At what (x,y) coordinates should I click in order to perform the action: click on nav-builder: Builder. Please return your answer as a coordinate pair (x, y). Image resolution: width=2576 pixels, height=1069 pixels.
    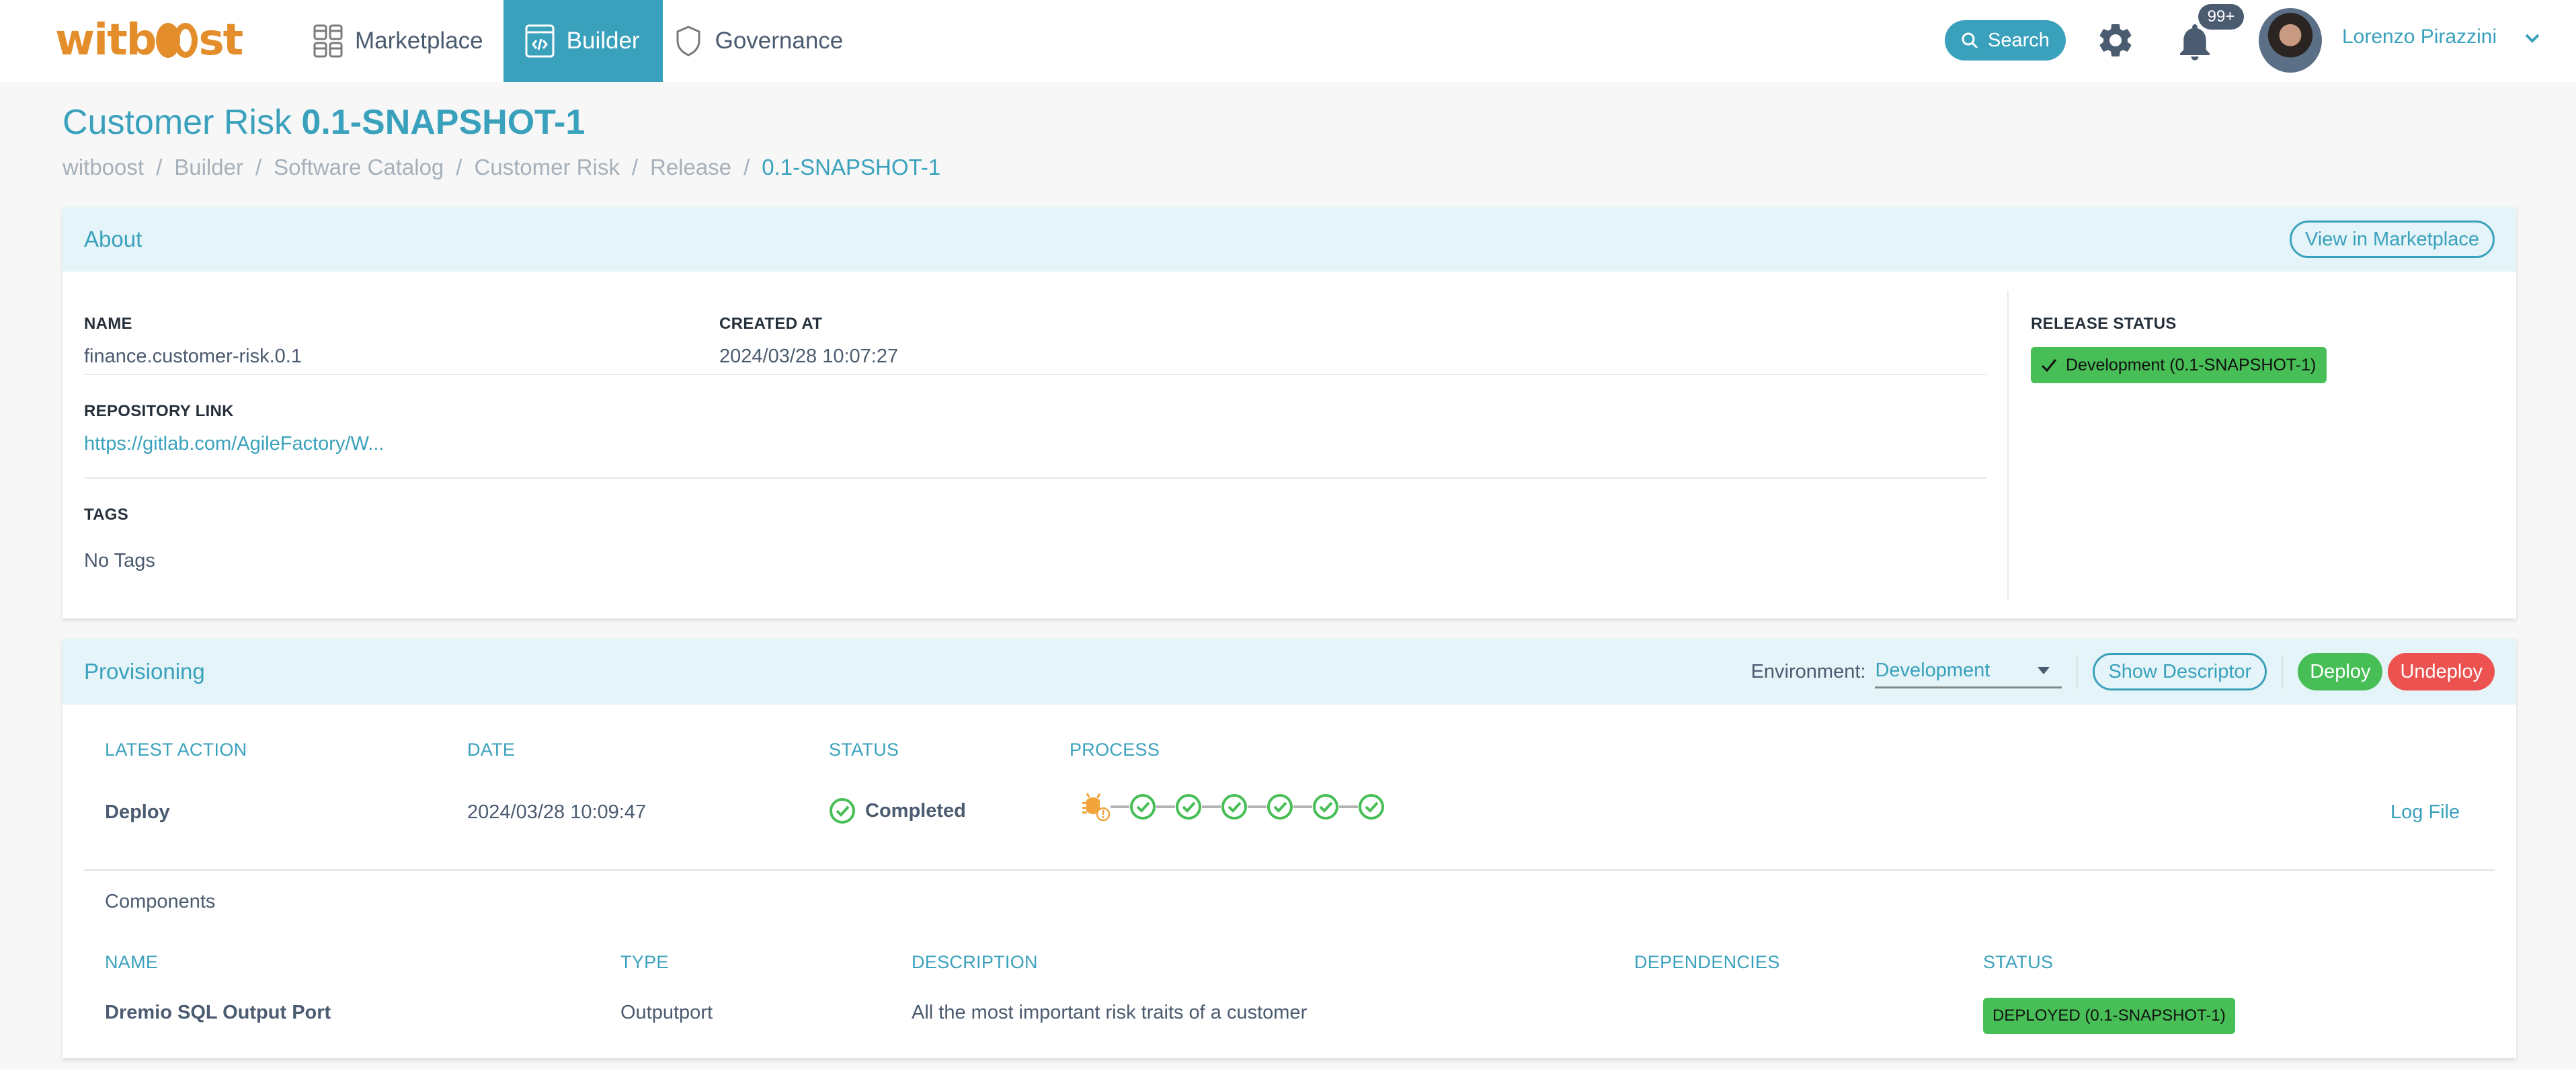
    Looking at the image, I should click on (583, 41).